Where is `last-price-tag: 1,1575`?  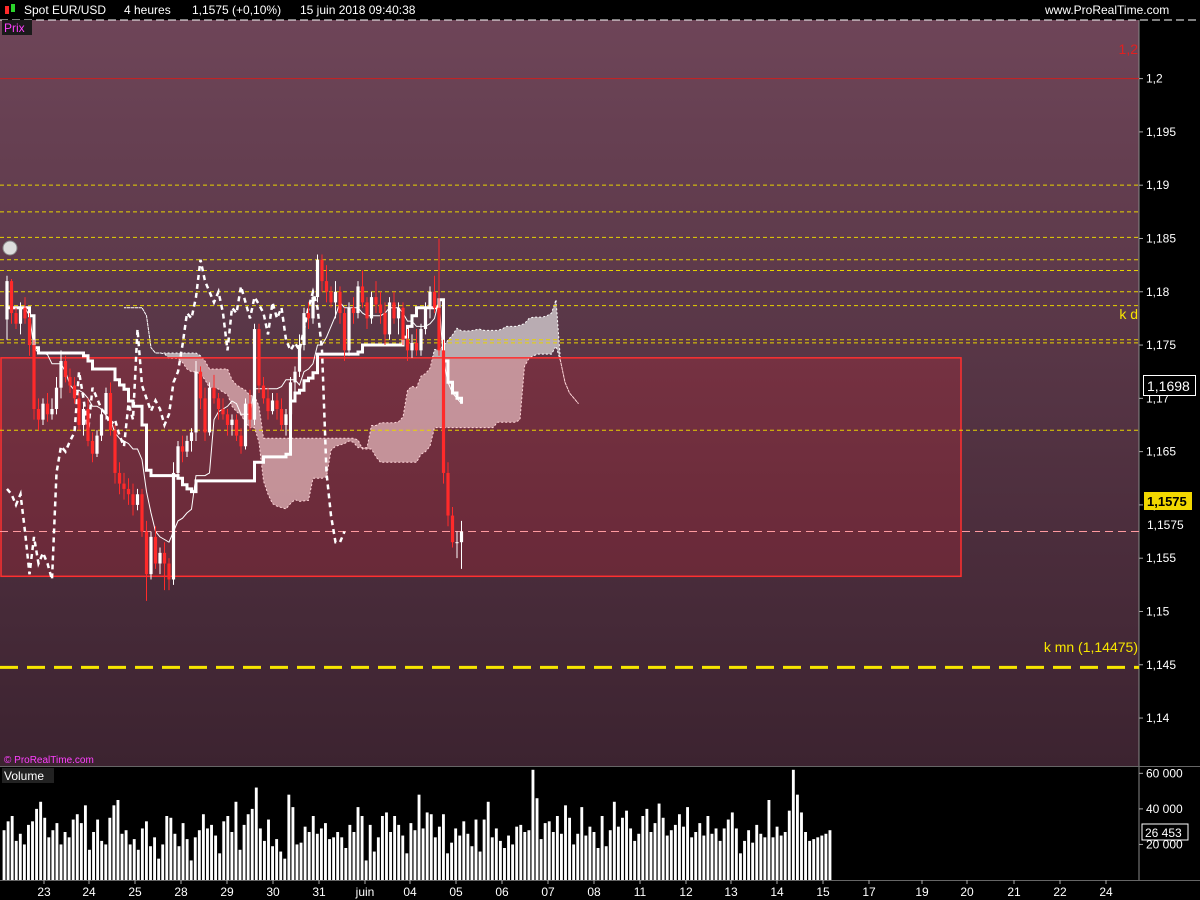 last-price-tag: 1,1575 is located at coordinates (1168, 501).